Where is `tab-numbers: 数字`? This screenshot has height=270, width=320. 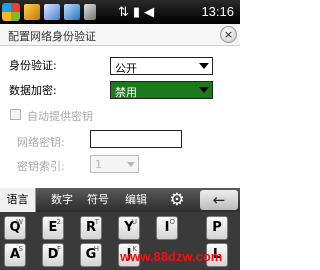 tab-numbers: 数字 is located at coordinates (62, 200).